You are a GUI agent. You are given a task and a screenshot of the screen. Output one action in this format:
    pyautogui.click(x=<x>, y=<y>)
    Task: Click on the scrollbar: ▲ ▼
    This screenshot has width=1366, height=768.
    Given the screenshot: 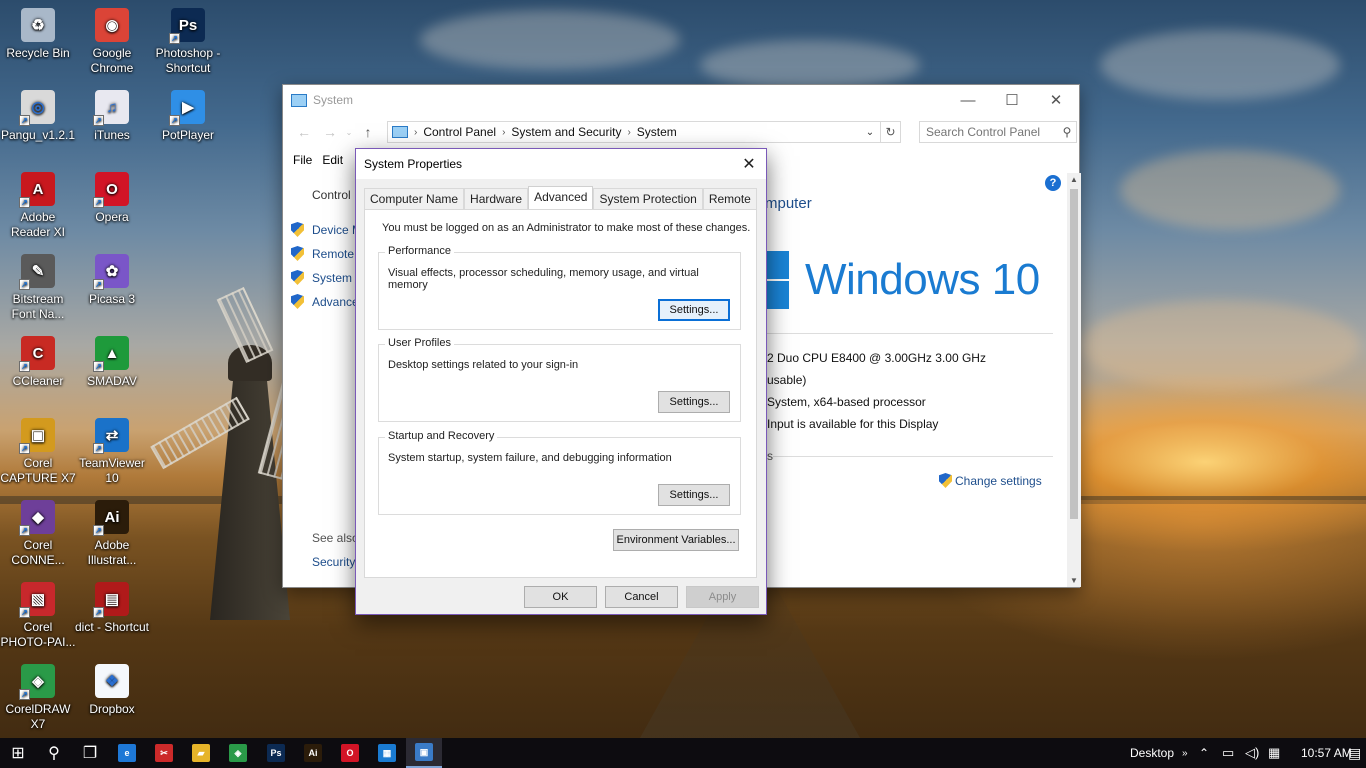 What is the action you would take?
    pyautogui.click(x=1074, y=380)
    